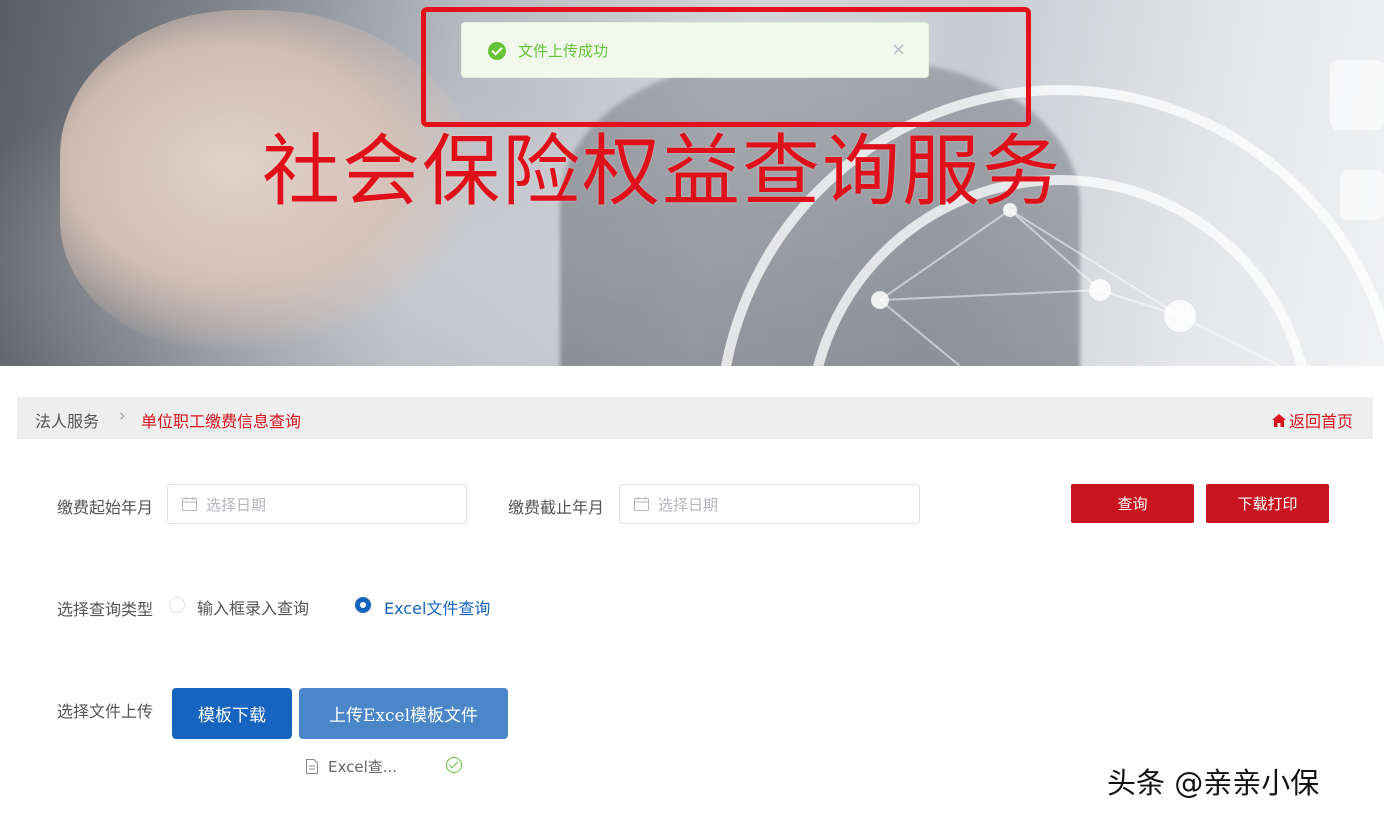 Image resolution: width=1384 pixels, height=822 pixels. I want to click on end-month-picker, so click(769, 504).